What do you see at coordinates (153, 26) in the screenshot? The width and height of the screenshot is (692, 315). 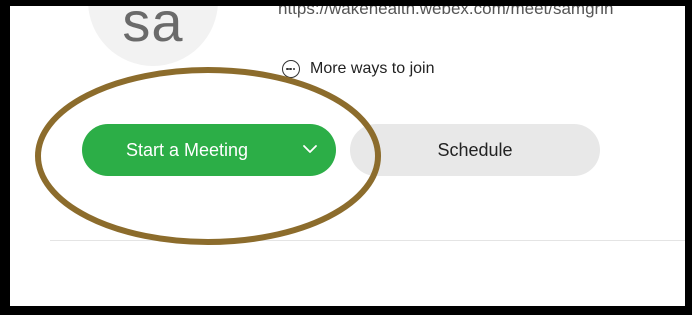 I see `avatar-initials: sa` at bounding box center [153, 26].